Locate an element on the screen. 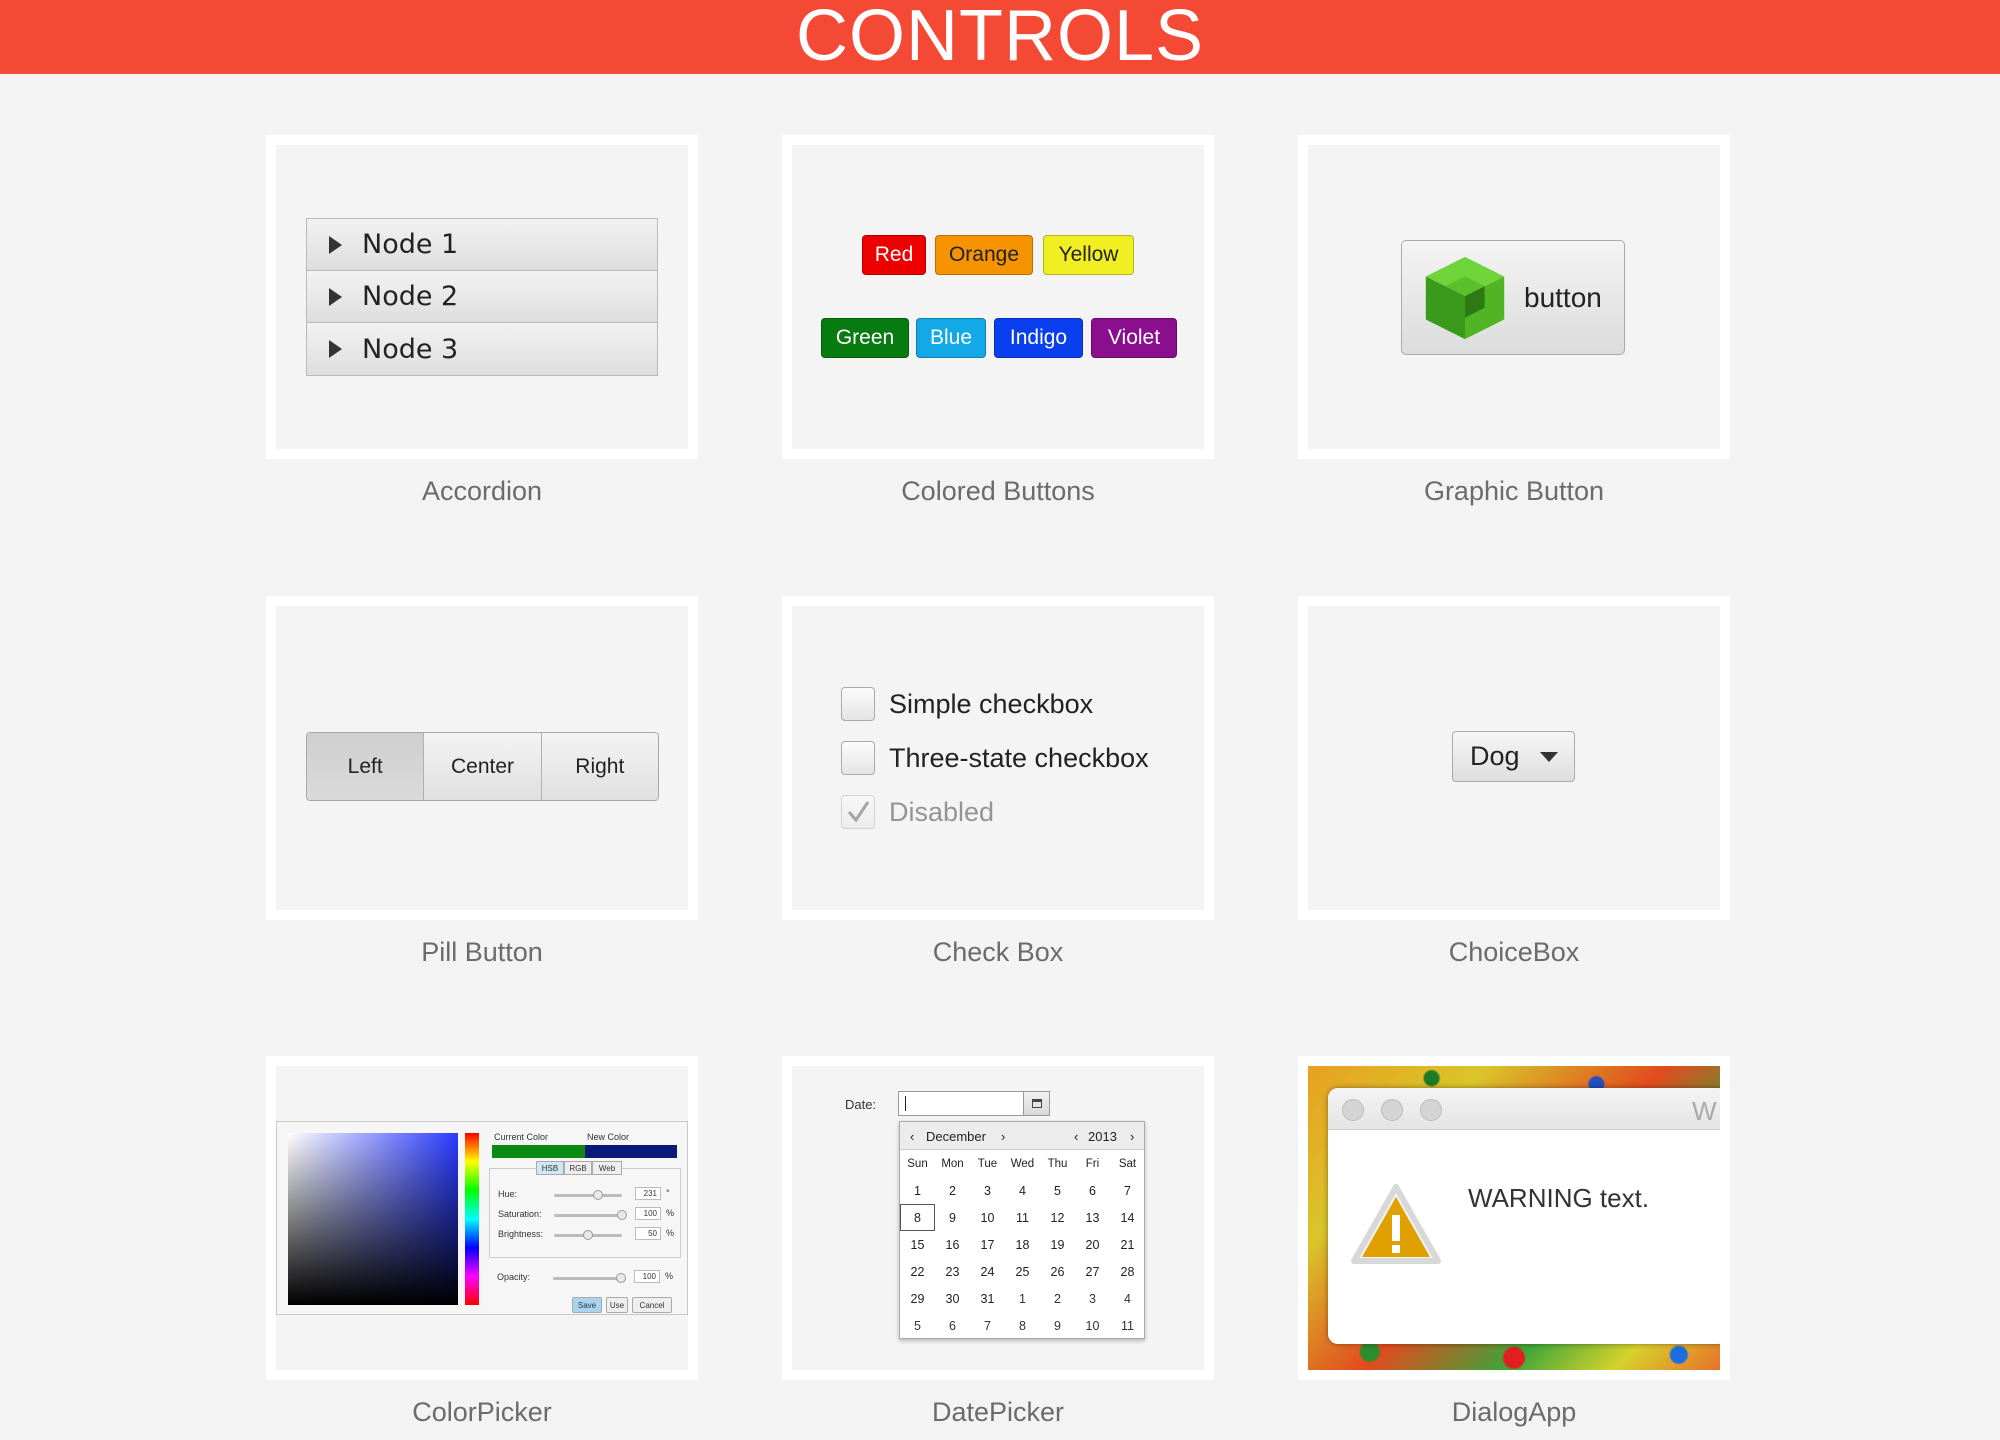 The width and height of the screenshot is (2000, 1440). calendar-day: 30 is located at coordinates (952, 1298).